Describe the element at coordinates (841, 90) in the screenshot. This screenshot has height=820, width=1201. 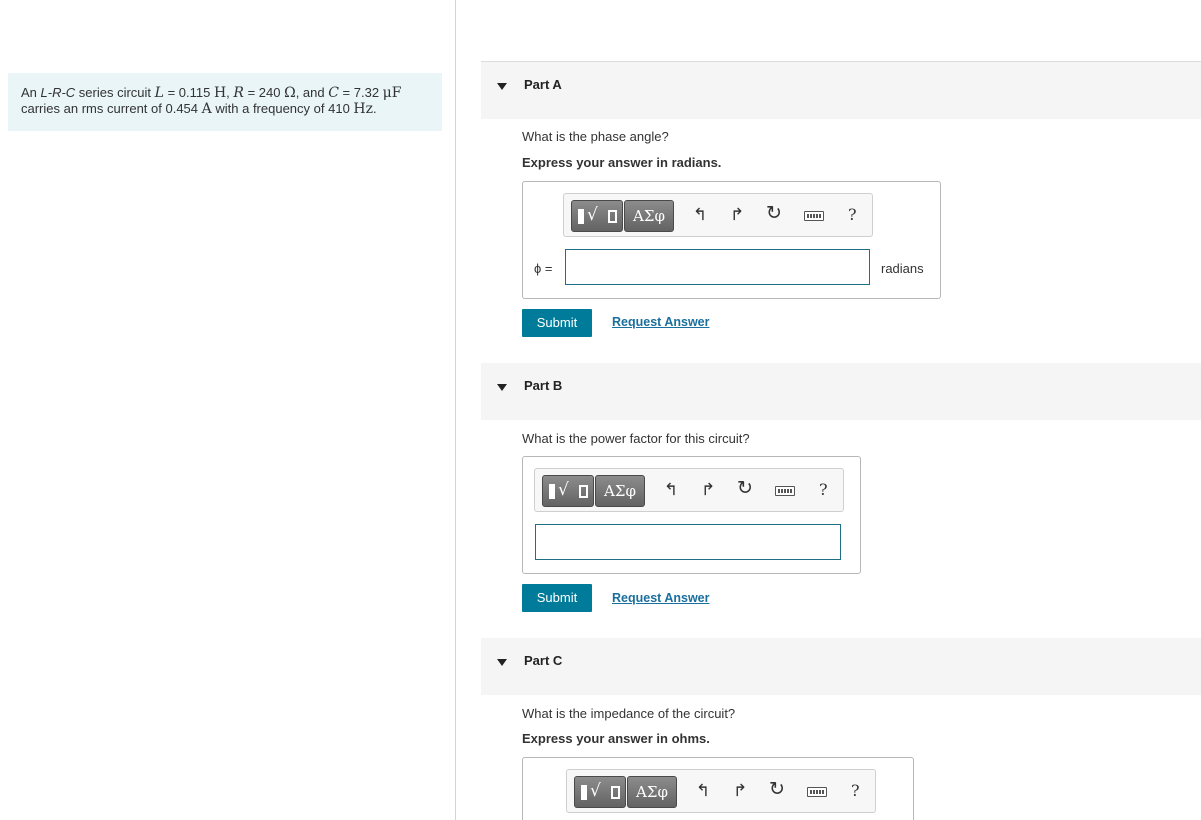
I see `part-a-header: Part A` at that location.